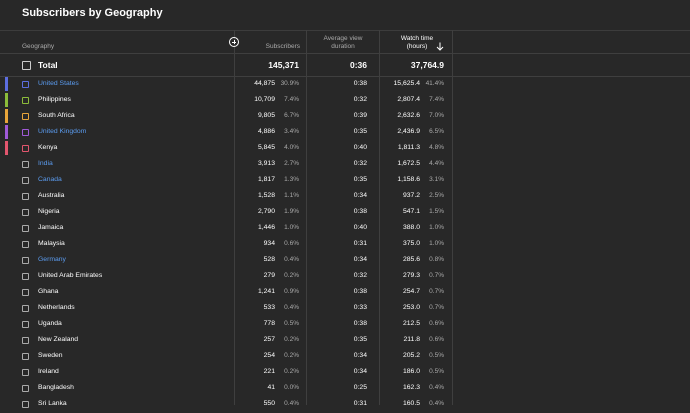 Image resolution: width=690 pixels, height=413 pixels. Describe the element at coordinates (360, 259) in the screenshot. I see `avg-view-duration-value: 0:34` at that location.